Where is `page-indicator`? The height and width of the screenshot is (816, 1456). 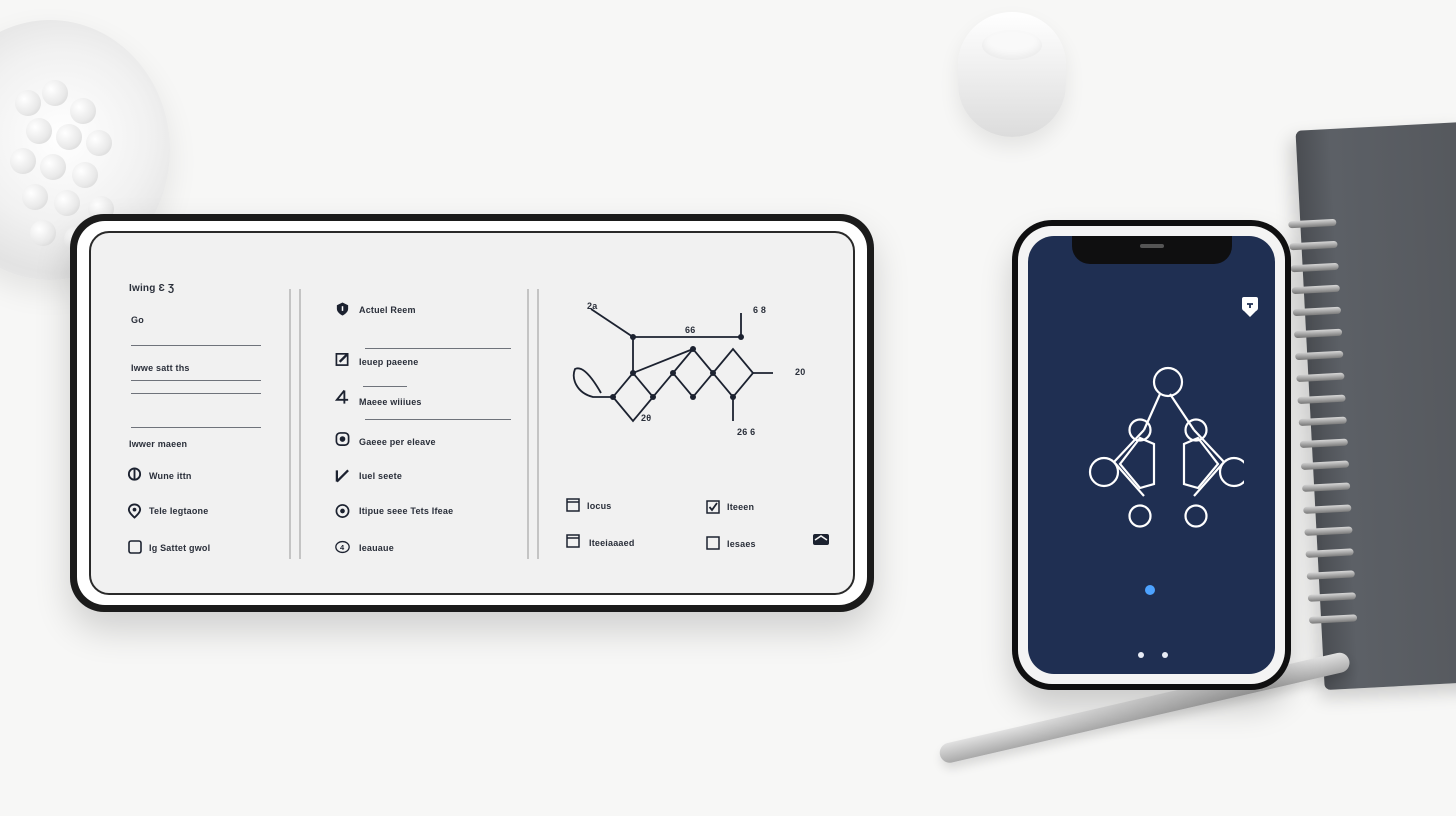 page-indicator is located at coordinates (1156, 656).